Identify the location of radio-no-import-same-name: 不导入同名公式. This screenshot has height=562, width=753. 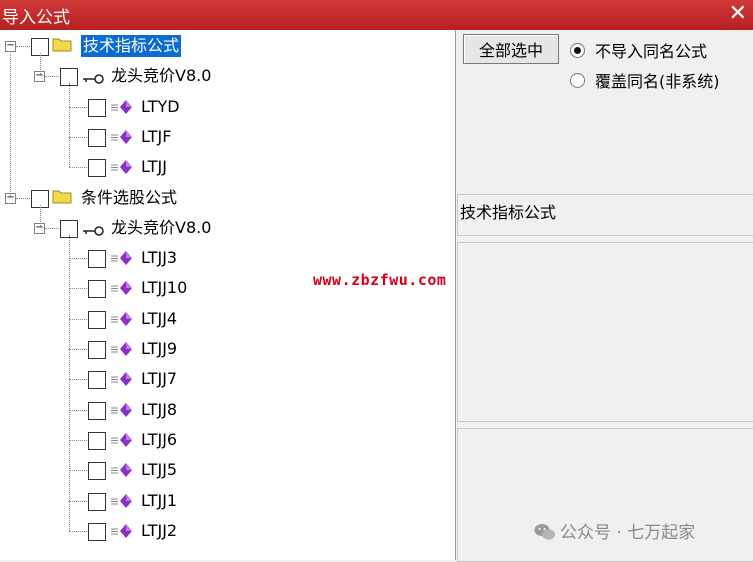
(638, 50).